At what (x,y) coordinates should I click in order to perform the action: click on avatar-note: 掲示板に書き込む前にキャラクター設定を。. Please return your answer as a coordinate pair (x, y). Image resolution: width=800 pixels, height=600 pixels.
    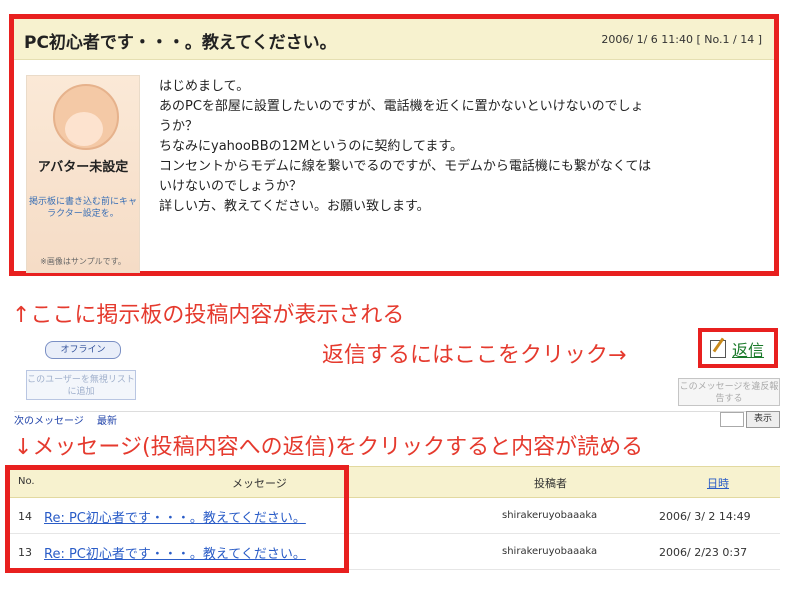
    Looking at the image, I should click on (82, 208).